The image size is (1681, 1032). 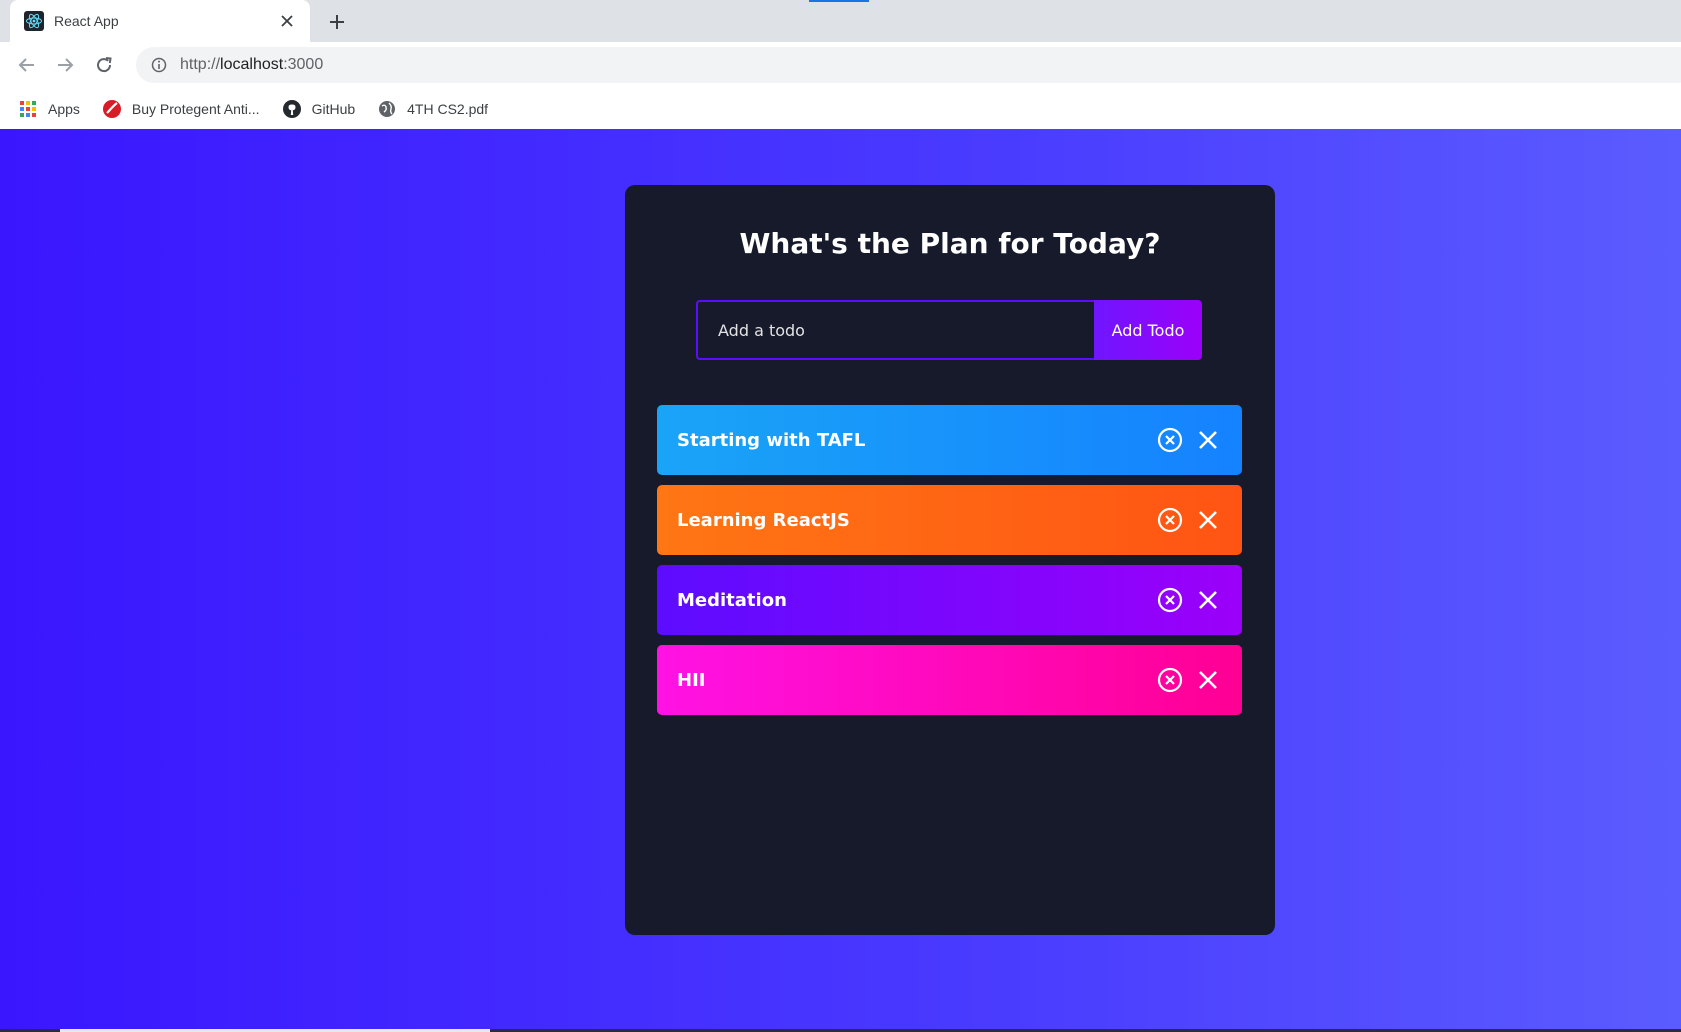 What do you see at coordinates (65, 65) in the screenshot?
I see `forward-arrow-icon` at bounding box center [65, 65].